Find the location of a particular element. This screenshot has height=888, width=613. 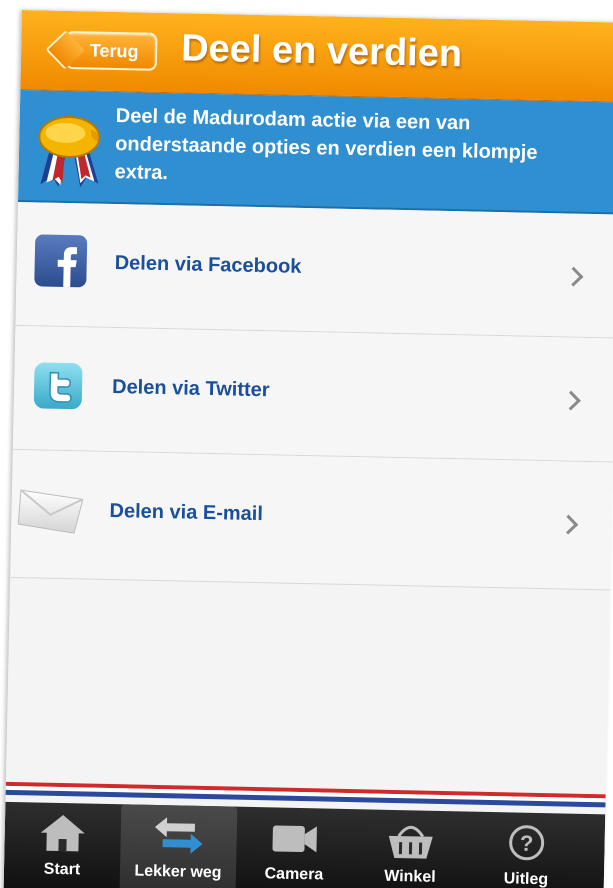

tab-start: Start is located at coordinates (63, 845).